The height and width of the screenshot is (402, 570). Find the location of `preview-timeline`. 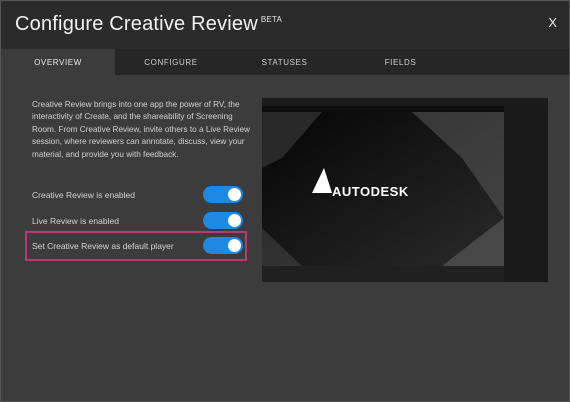

preview-timeline is located at coordinates (383, 274).